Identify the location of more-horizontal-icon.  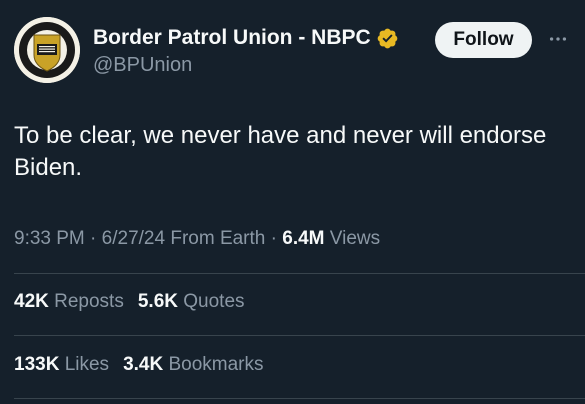
(558, 39).